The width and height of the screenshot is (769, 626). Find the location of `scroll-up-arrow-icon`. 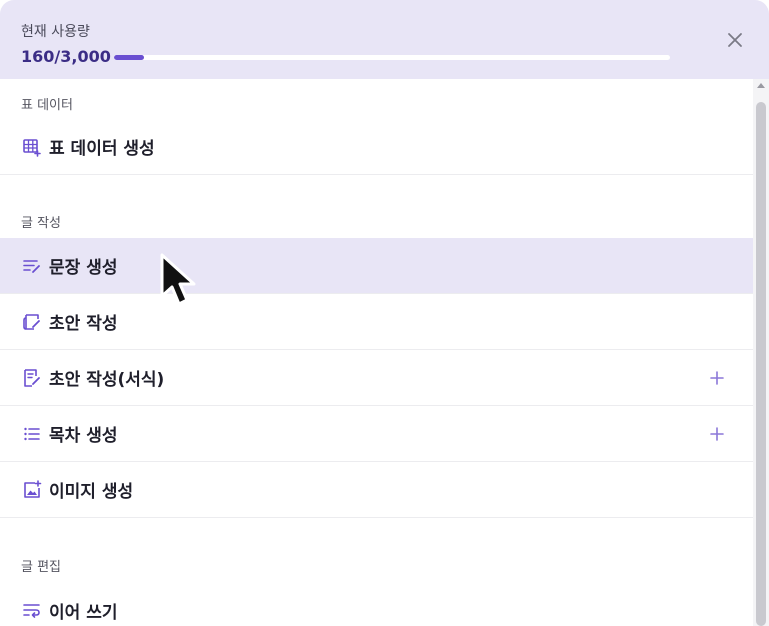

scroll-up-arrow-icon is located at coordinates (761, 85).